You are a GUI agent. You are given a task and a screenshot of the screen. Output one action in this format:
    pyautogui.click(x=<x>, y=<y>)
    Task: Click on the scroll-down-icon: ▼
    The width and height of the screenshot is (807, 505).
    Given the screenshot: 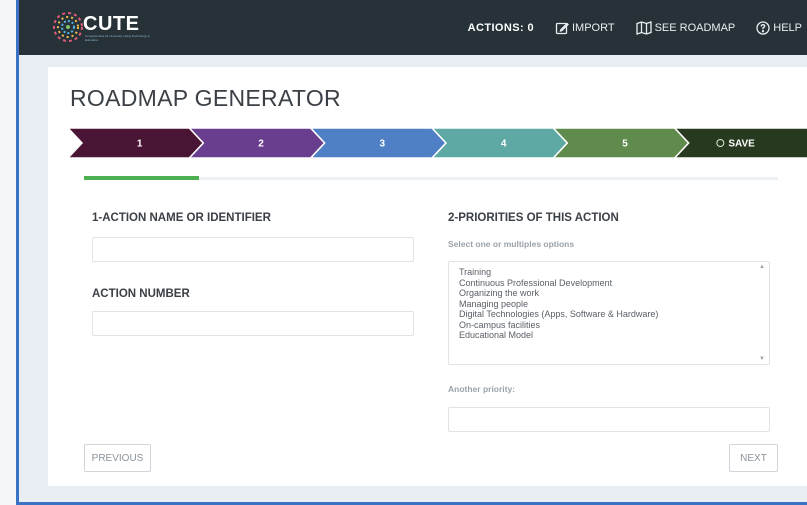 What is the action you would take?
    pyautogui.click(x=762, y=359)
    